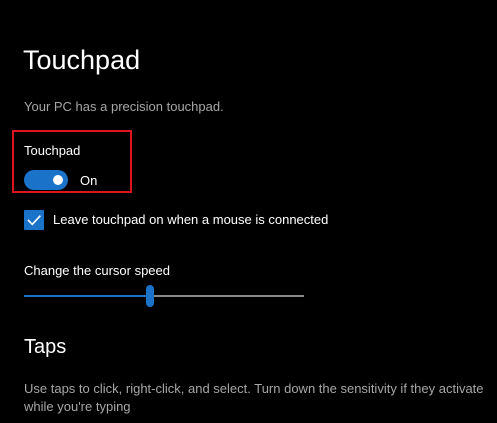 This screenshot has width=497, height=423. What do you see at coordinates (164, 296) in the screenshot?
I see `cursor-speed-slider` at bounding box center [164, 296].